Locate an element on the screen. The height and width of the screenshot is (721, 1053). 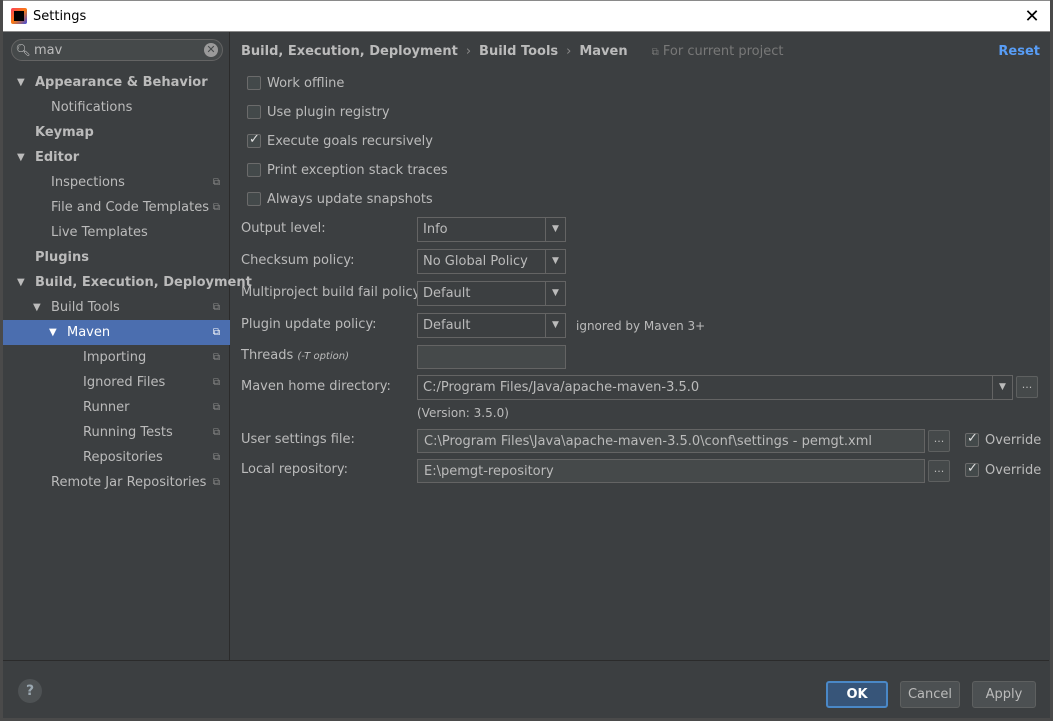
local-repository-override: Override is located at coordinates (1003, 470).